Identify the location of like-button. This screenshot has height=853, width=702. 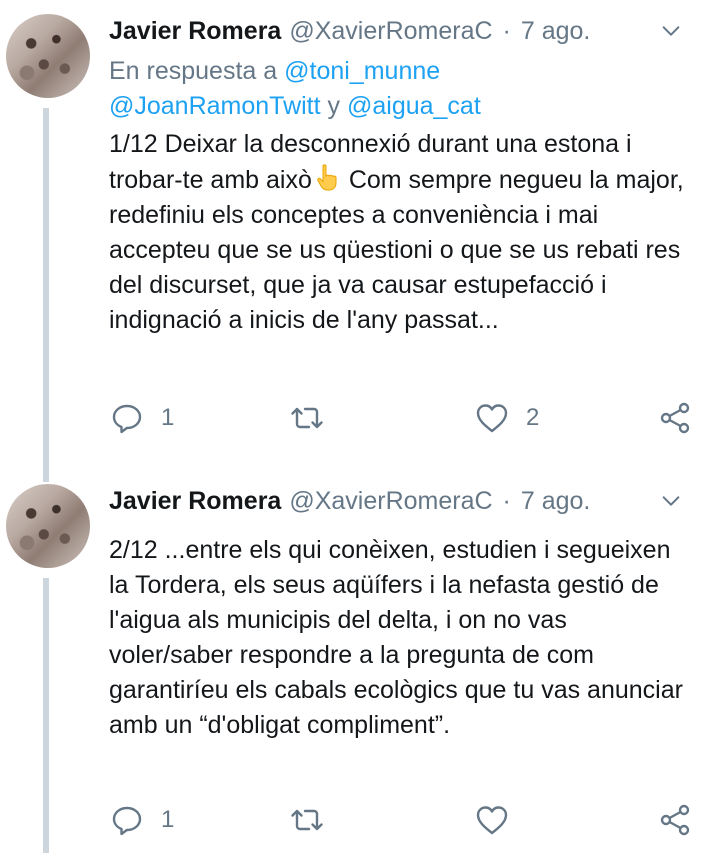
(500, 820).